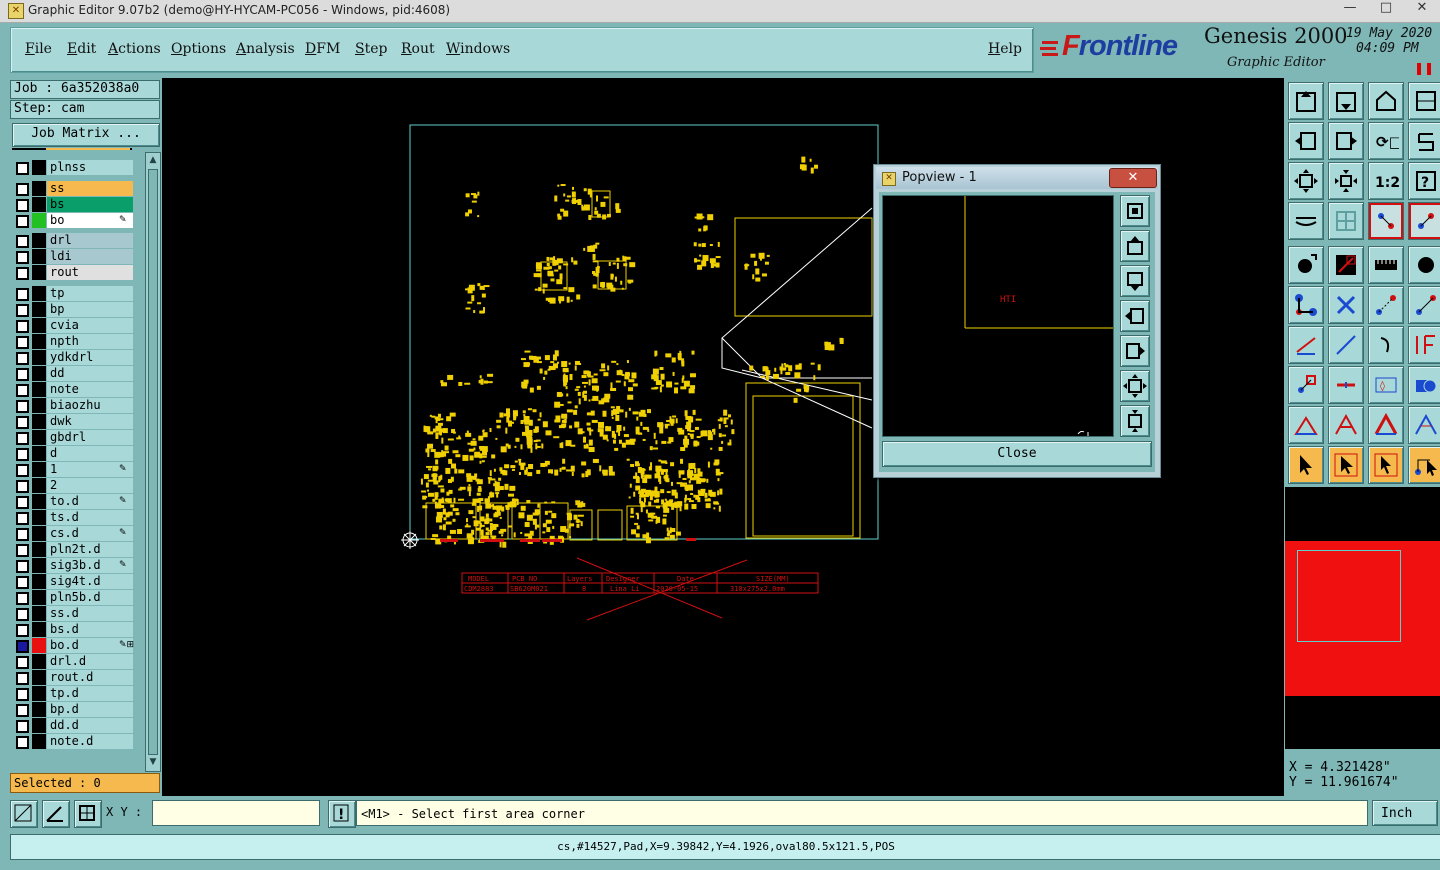 The height and width of the screenshot is (870, 1440). What do you see at coordinates (1135, 281) in the screenshot?
I see `popview-pan-down-button` at bounding box center [1135, 281].